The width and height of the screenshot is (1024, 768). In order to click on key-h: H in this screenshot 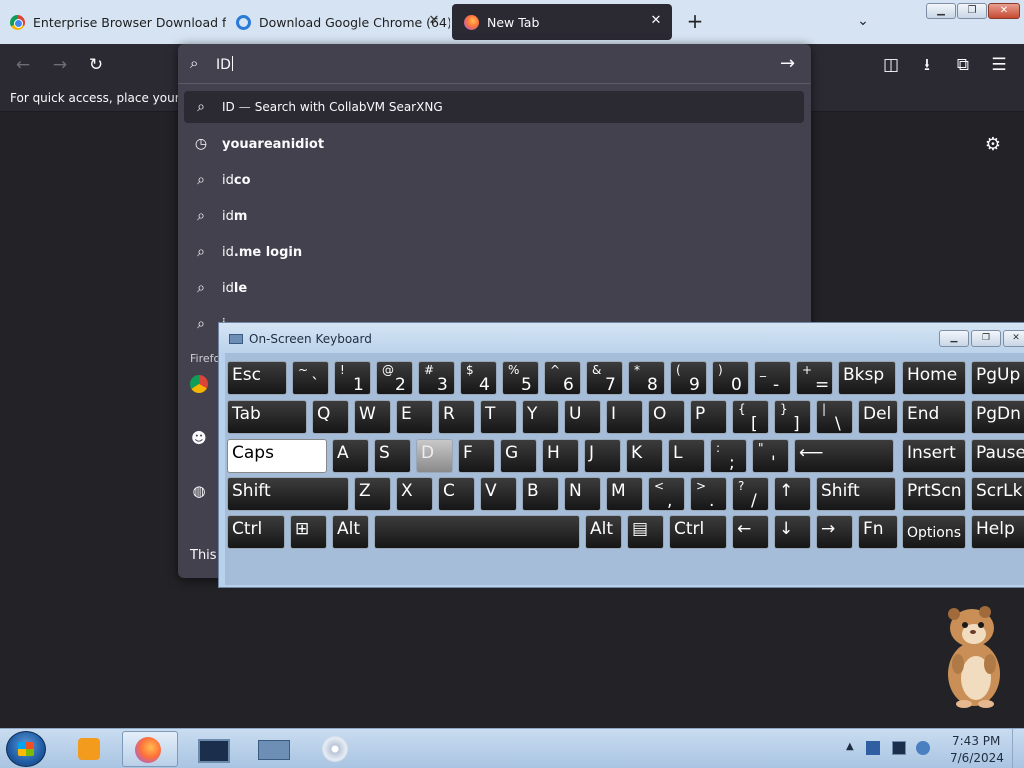, I will do `click(560, 456)`.